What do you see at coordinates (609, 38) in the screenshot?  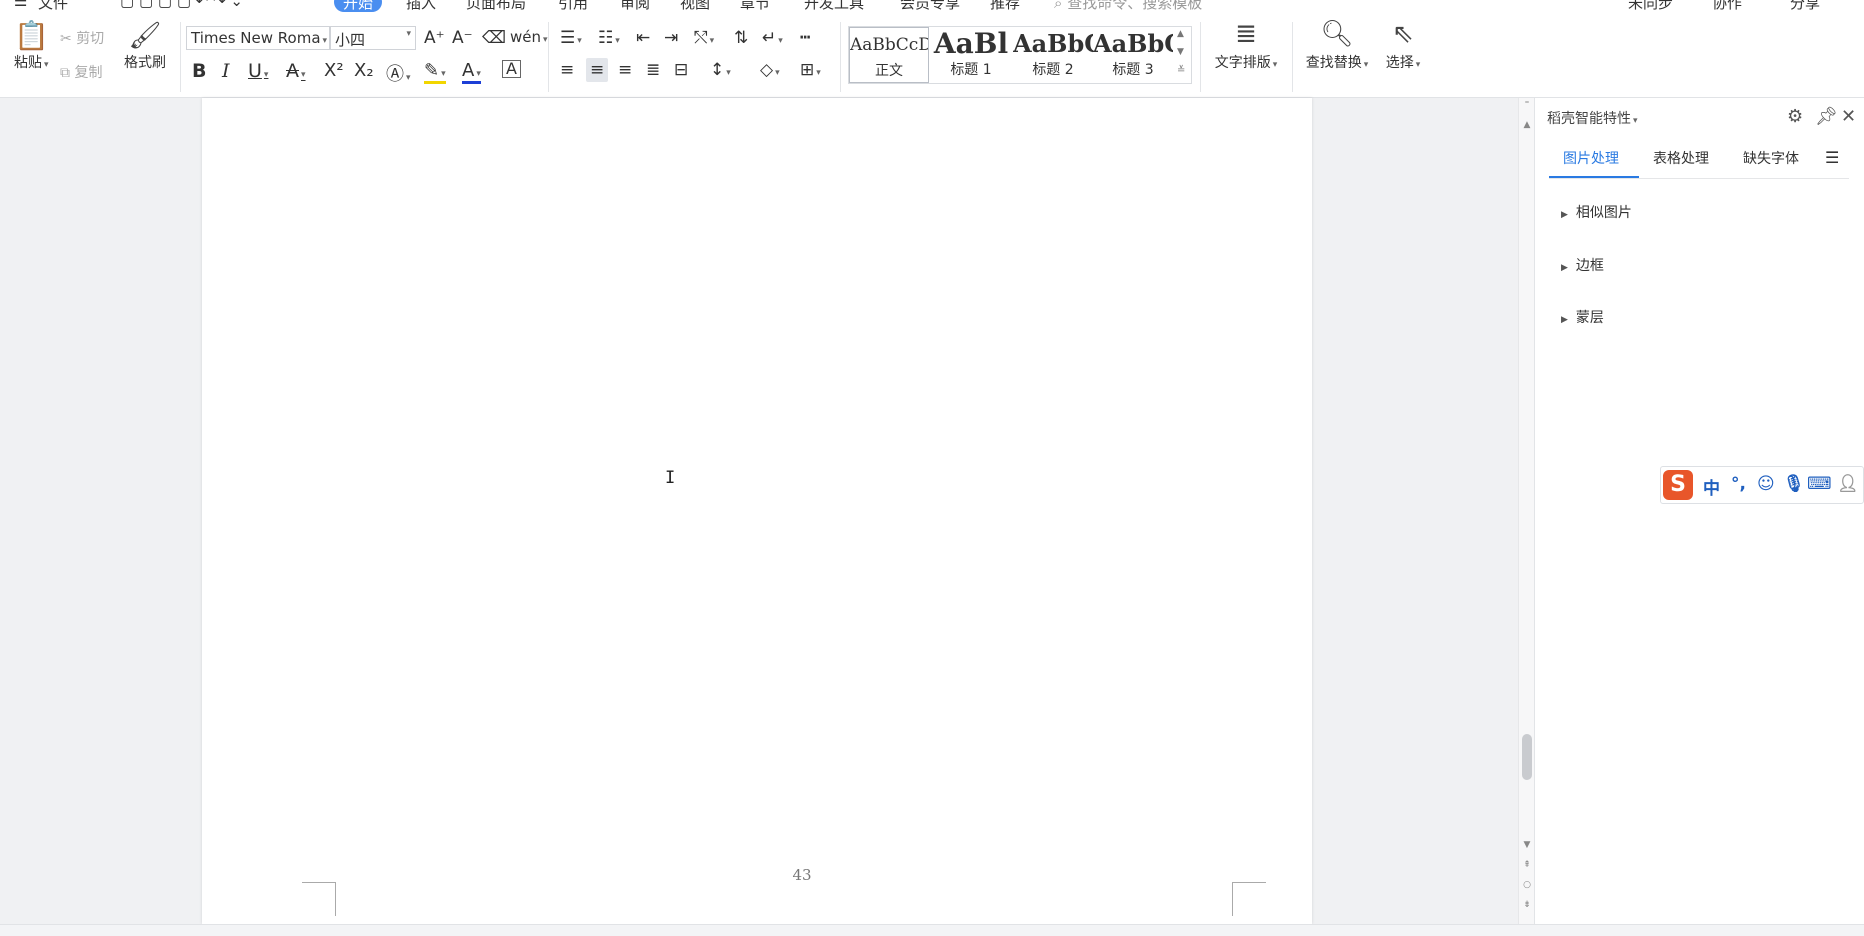 I see `numbered-list-icon: ☷ ▾` at bounding box center [609, 38].